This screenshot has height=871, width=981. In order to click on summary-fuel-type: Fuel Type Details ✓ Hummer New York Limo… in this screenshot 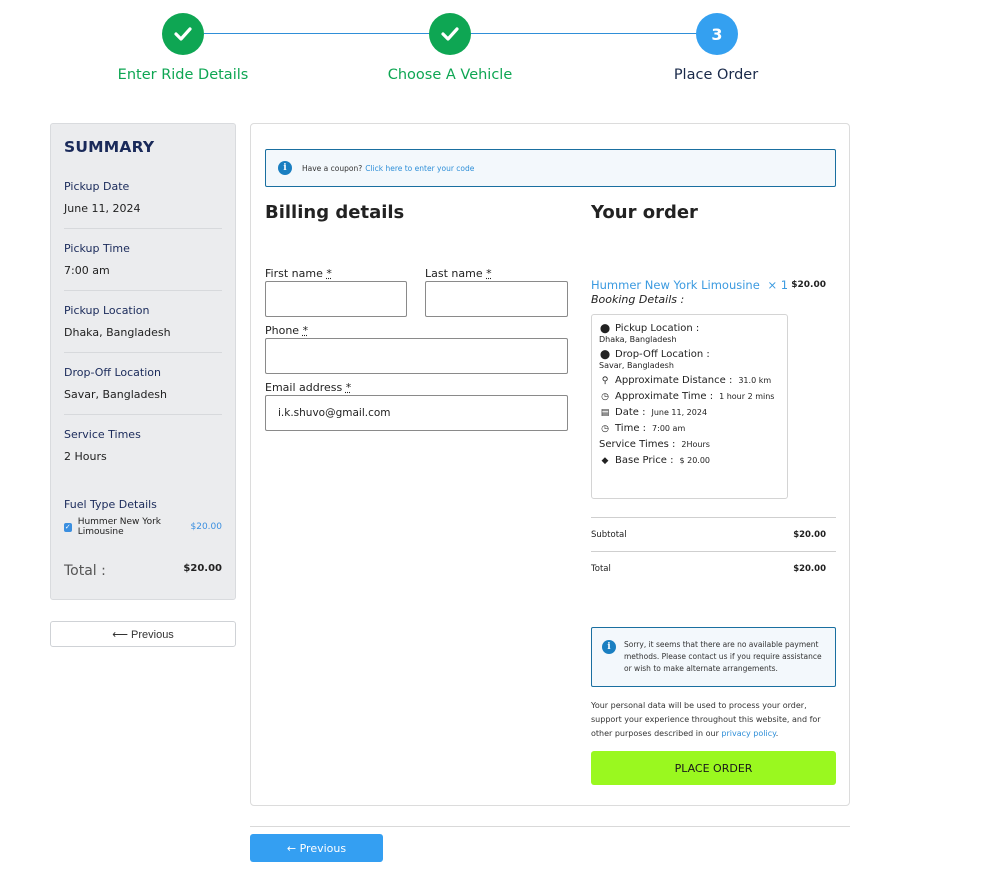, I will do `click(143, 517)`.